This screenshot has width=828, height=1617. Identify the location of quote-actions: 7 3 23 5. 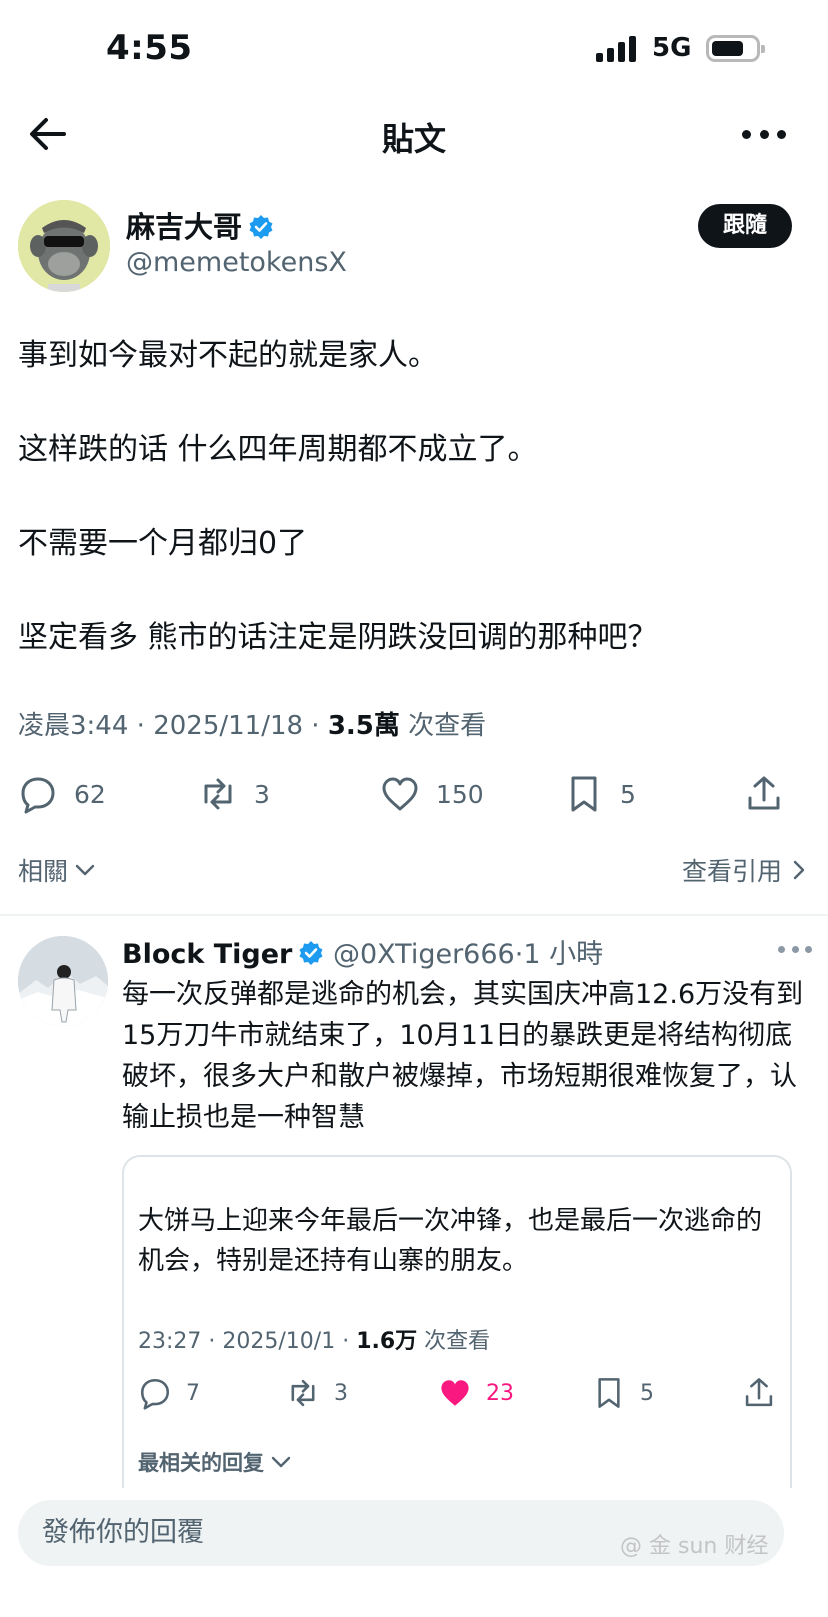
(458, 1393).